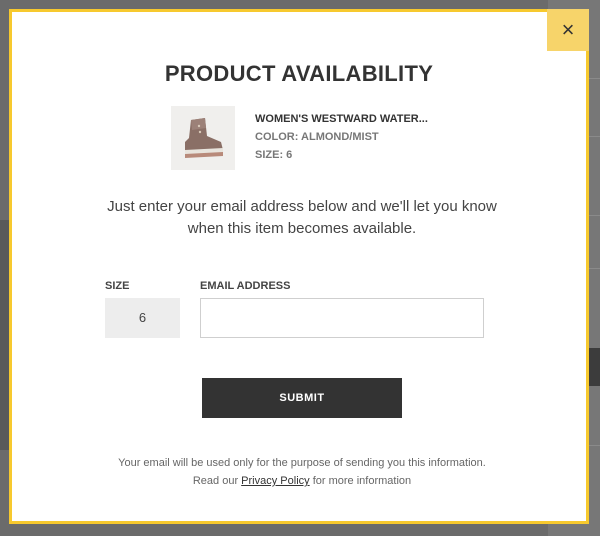  Describe the element at coordinates (568, 30) in the screenshot. I see `close-button: ×` at that location.